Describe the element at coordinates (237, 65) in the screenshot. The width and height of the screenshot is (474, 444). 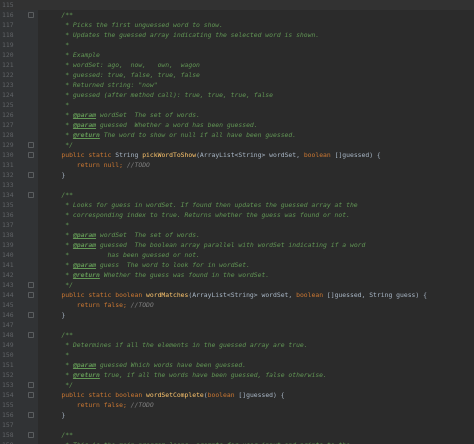
I see `code-line: 121 * wordSet: ago, now, own, wagon` at that location.